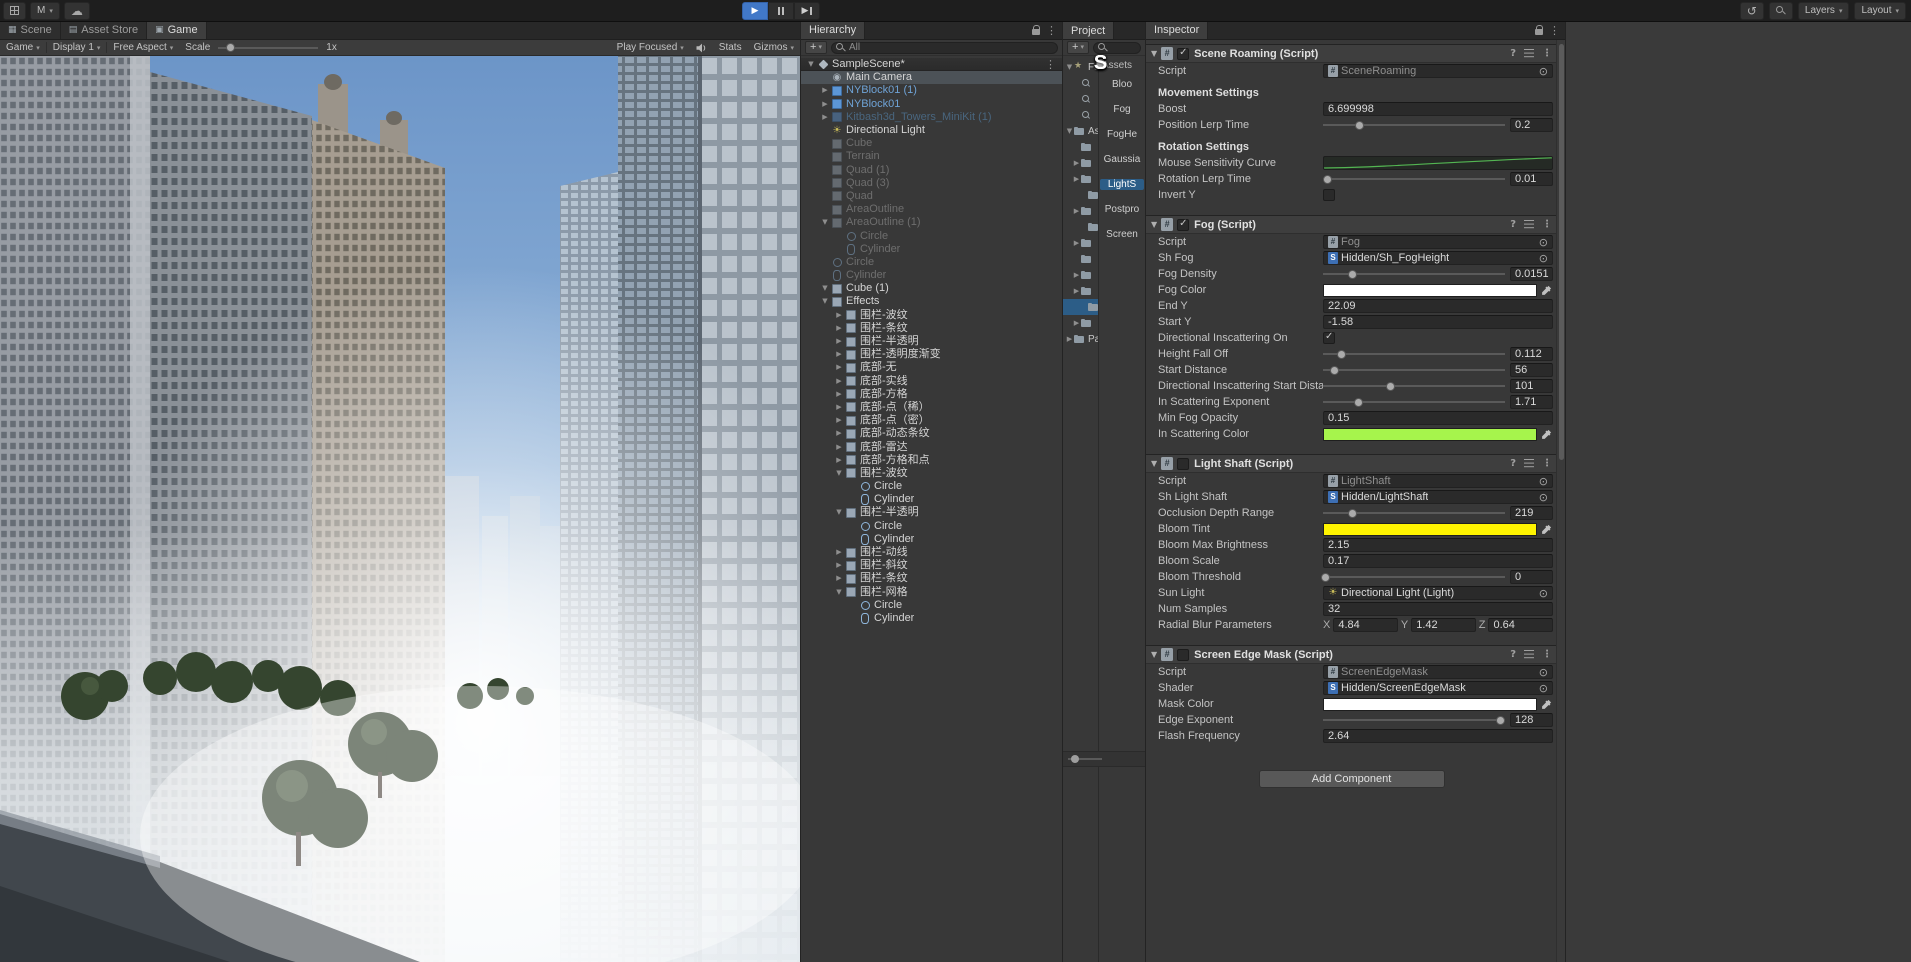  What do you see at coordinates (931, 78) in the screenshot?
I see `hierarchy-item: Main Camera` at bounding box center [931, 78].